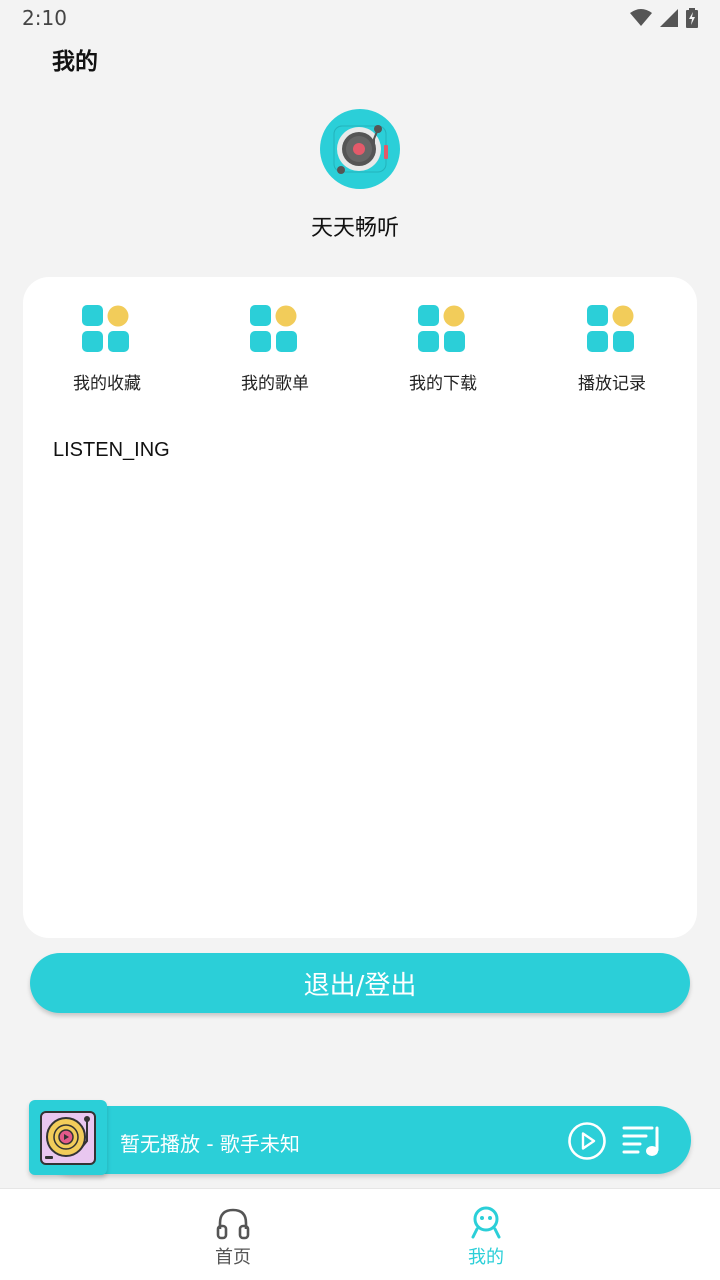 This screenshot has width=720, height=1280. Describe the element at coordinates (360, 983) in the screenshot. I see `logout-button: 退出/登出` at that location.